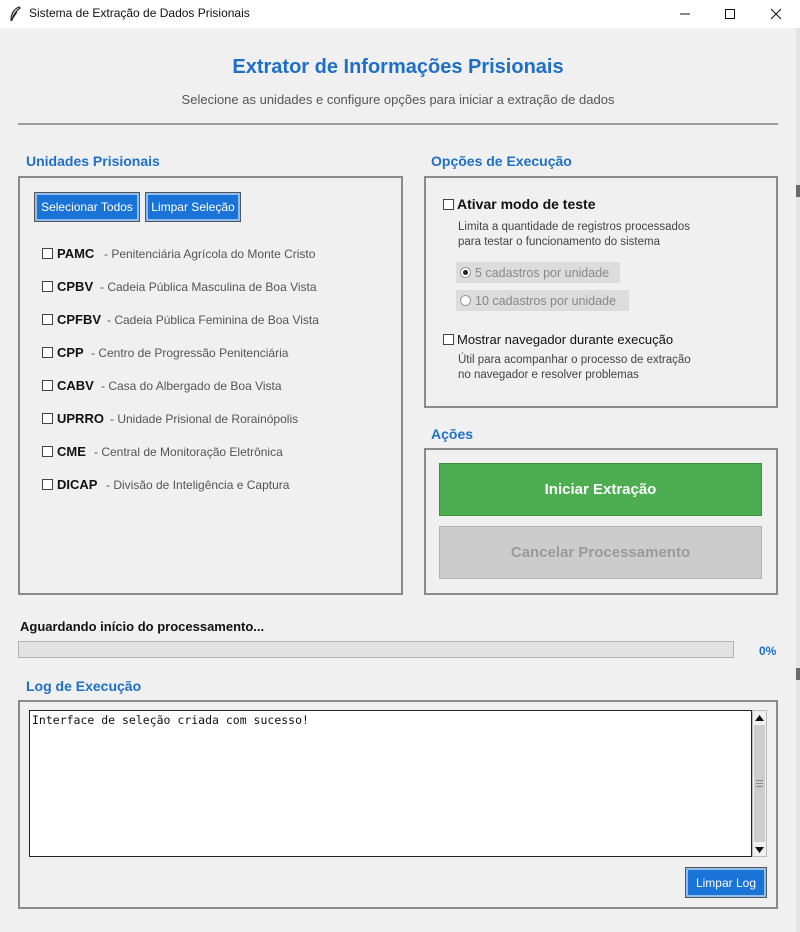 This screenshot has height=932, width=800. I want to click on minimize-button, so click(685, 14).